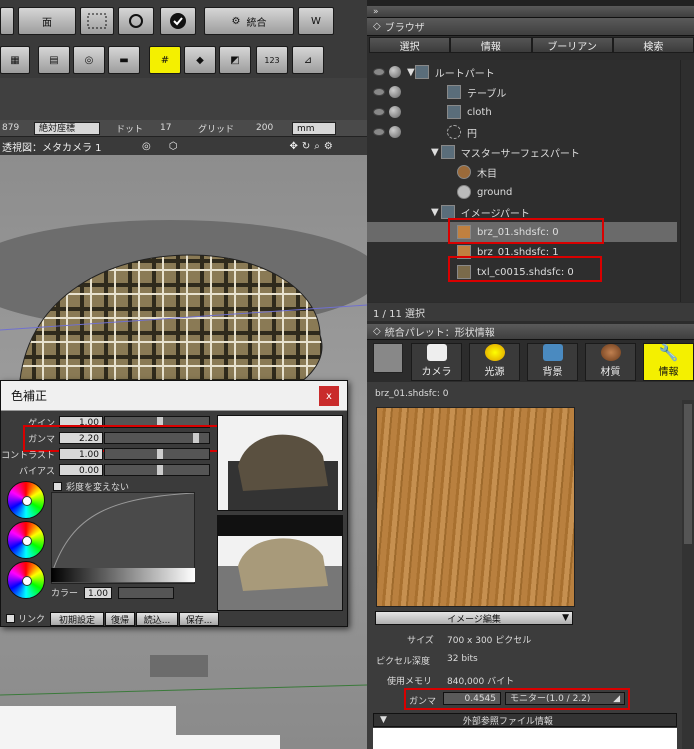 The width and height of the screenshot is (694, 749). What do you see at coordinates (522, 232) in the screenshot?
I see `tree-row-brz-0: brz_01.shdsfc: 0` at bounding box center [522, 232].